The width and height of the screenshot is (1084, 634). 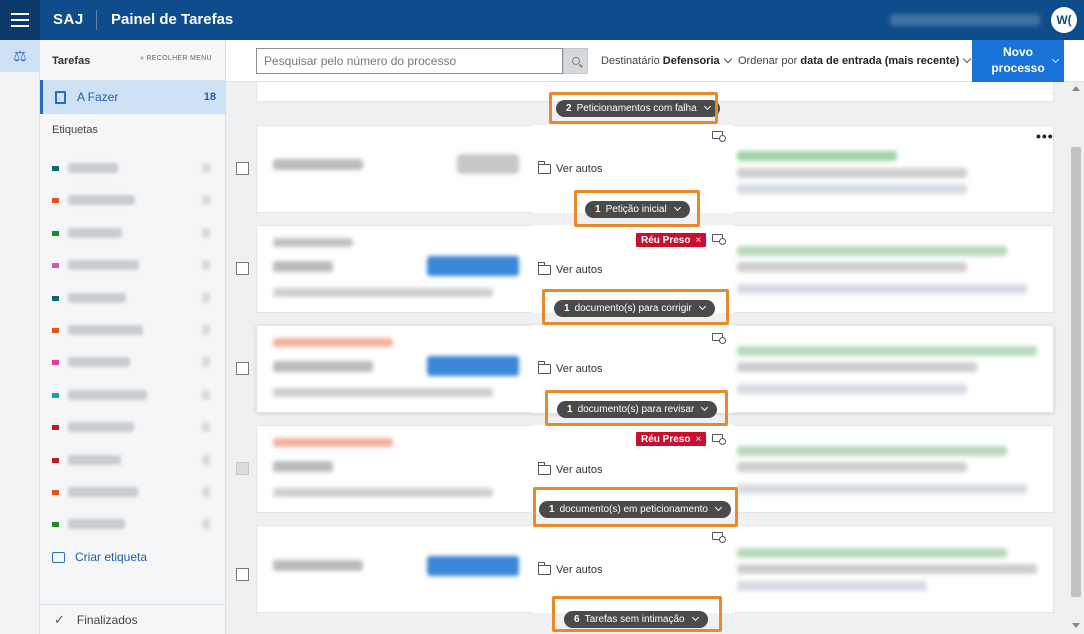 I want to click on collapse-menu-button: « RECOLHER MENU, so click(x=176, y=58).